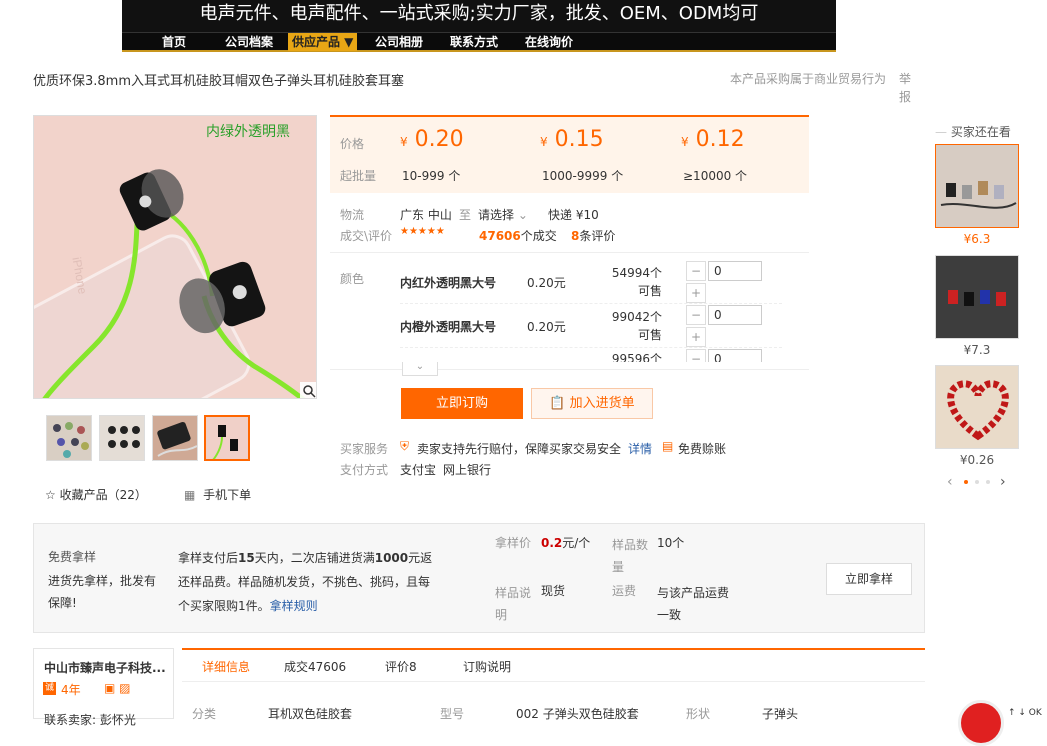 The width and height of the screenshot is (1047, 746). I want to click on moq-tier-1: 10-999 个, so click(431, 176).